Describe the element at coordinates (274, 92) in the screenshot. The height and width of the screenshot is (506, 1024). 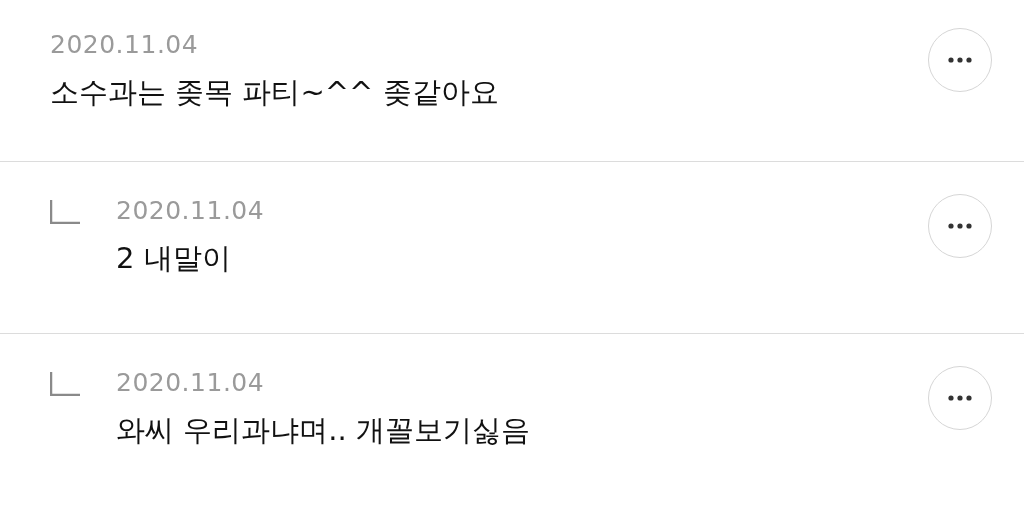
I see `comment-text: 소수과는 좆목 파티~^^ 좆같아요` at that location.